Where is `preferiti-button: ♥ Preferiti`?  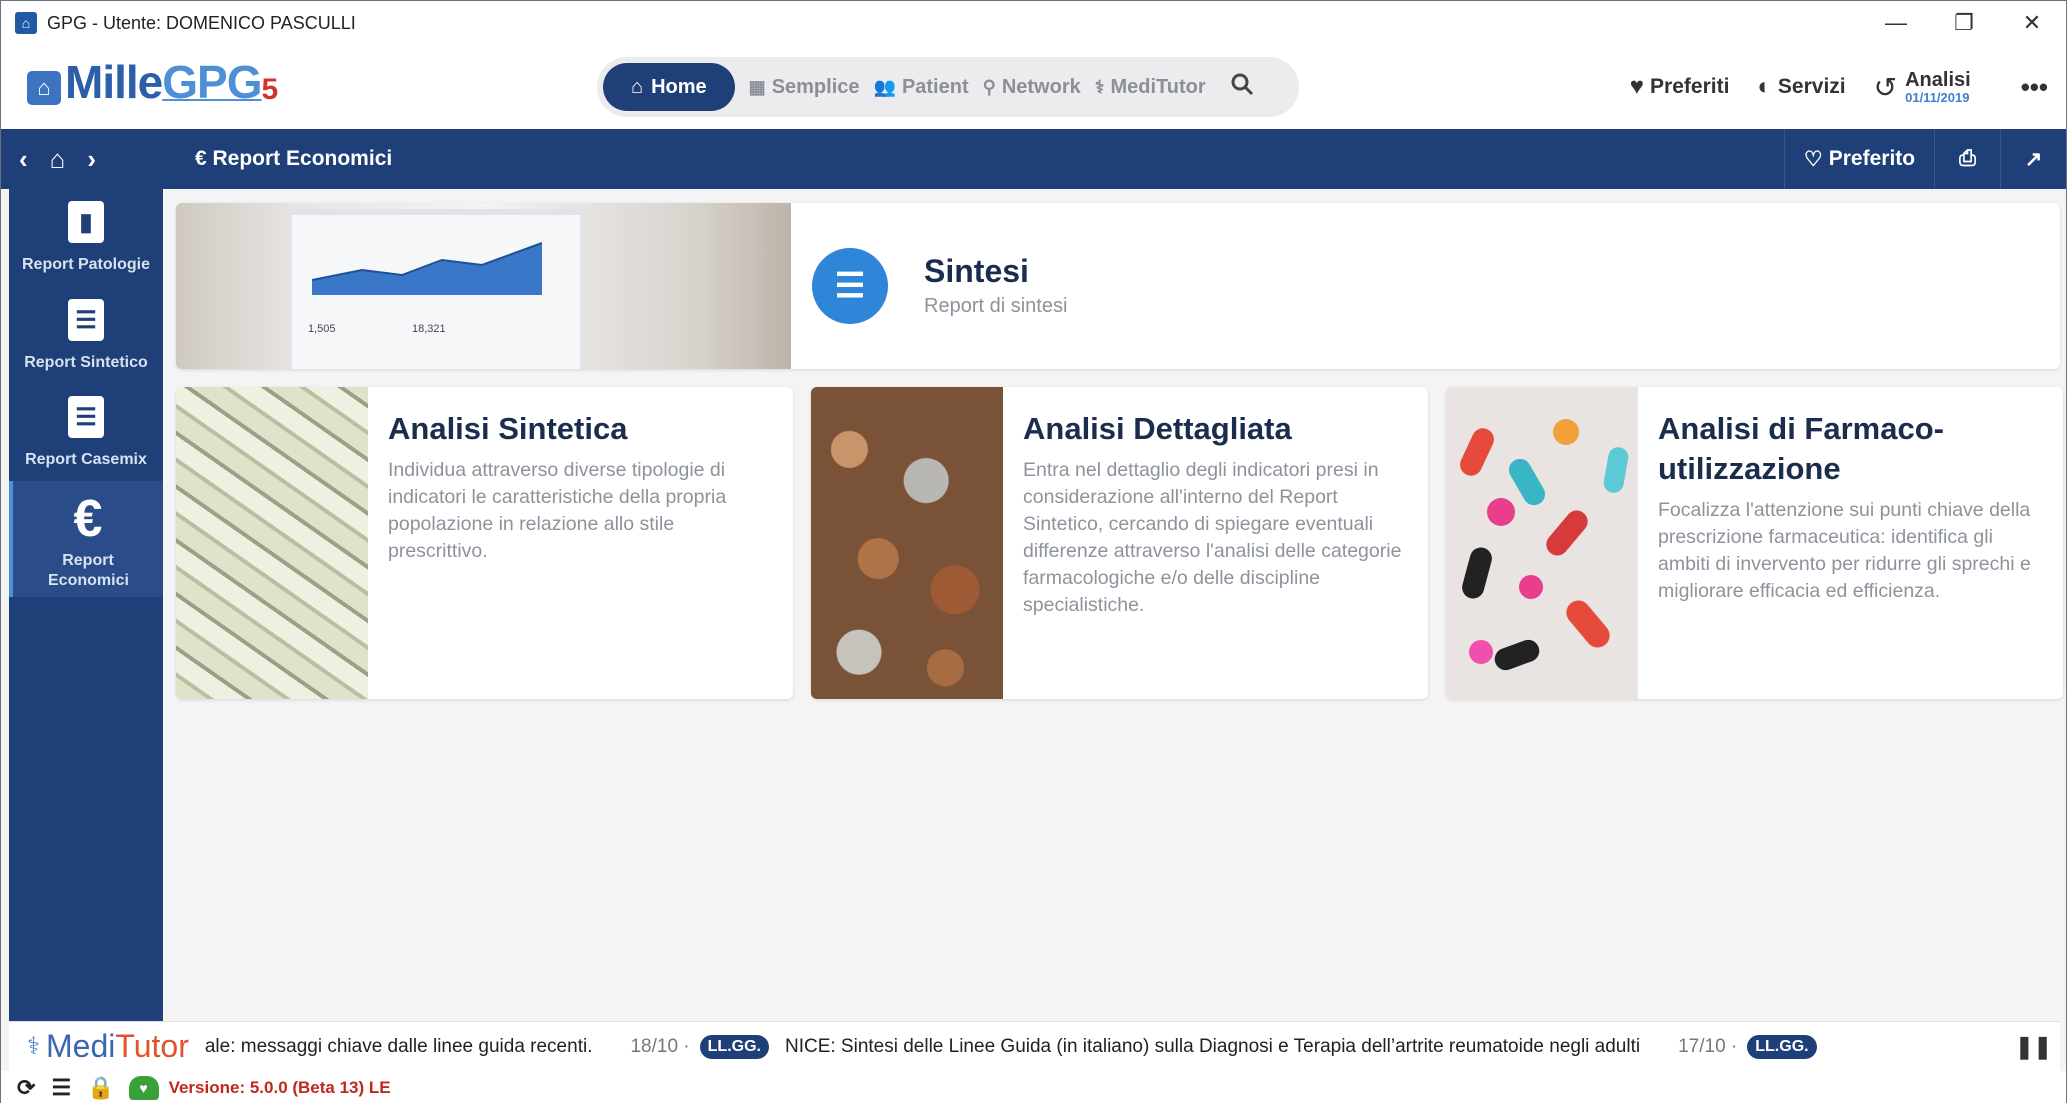
preferiti-button: ♥ Preferiti is located at coordinates (1680, 87).